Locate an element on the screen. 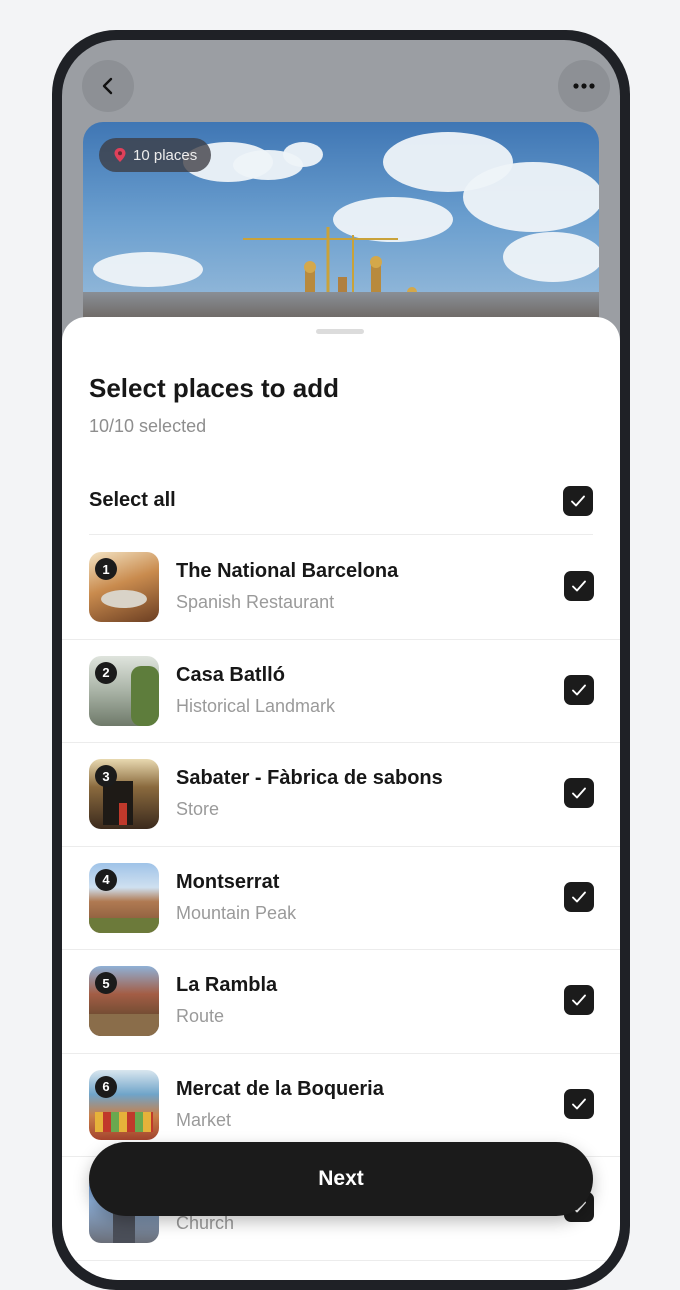 The image size is (680, 1290). place-name: Montserrat is located at coordinates (228, 881).